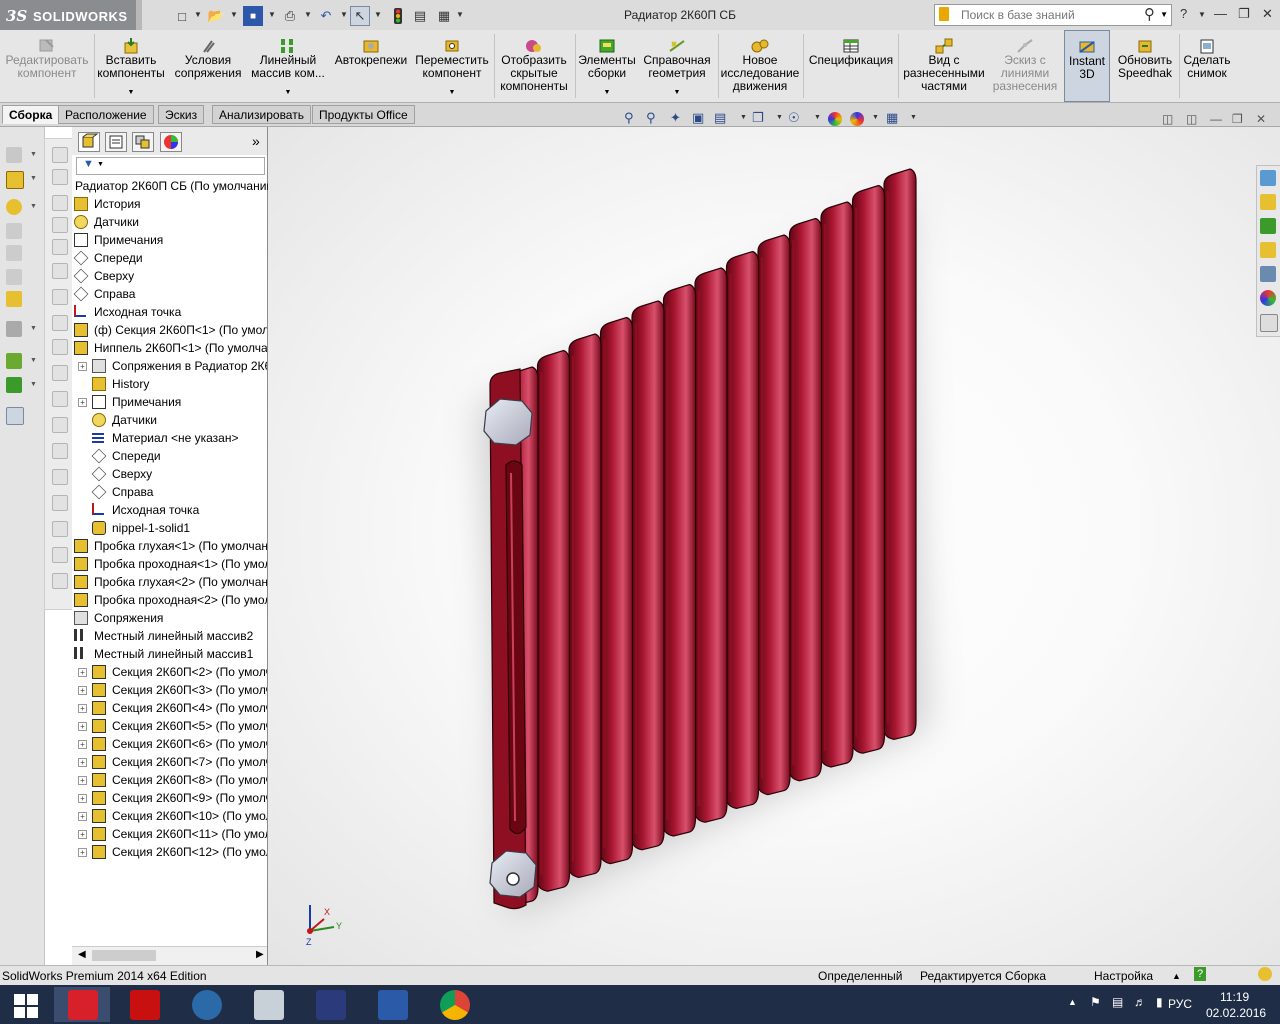 The width and height of the screenshot is (1280, 1024). Describe the element at coordinates (326, 16) in the screenshot. I see `undo-icon: ↶` at that location.